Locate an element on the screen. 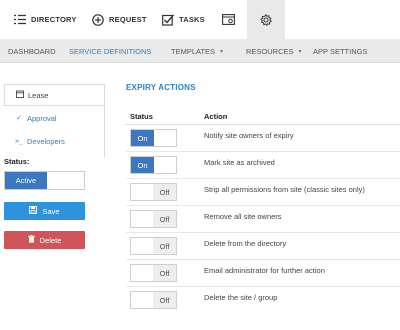  subnav-service-definitions: SERVICE DEFINITIONS is located at coordinates (110, 51).